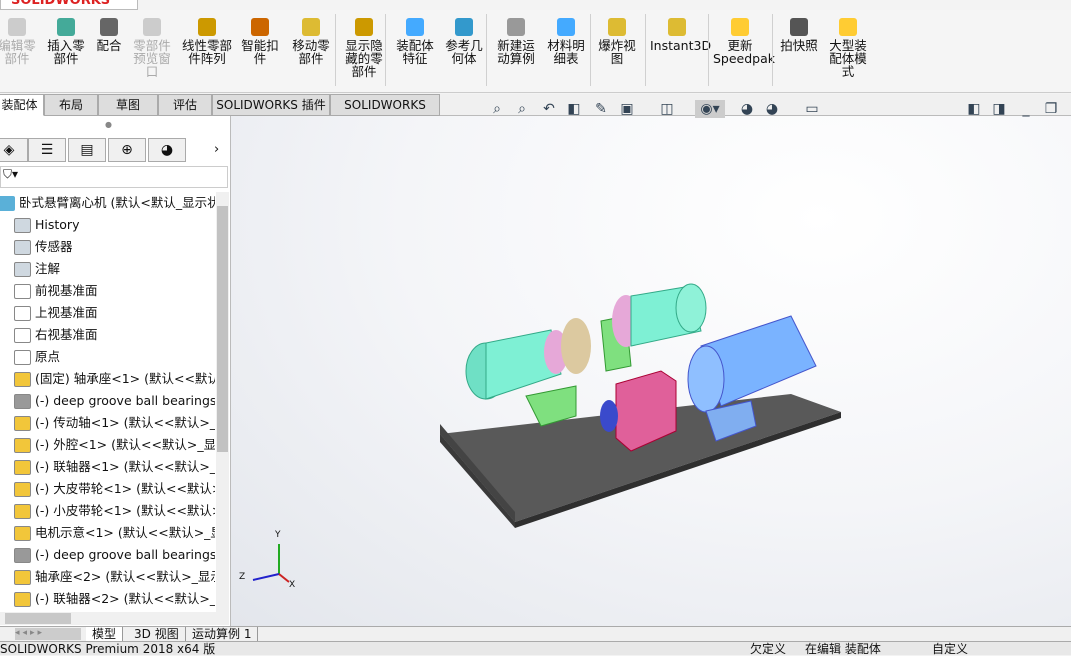 This screenshot has width=1071, height=656. Describe the element at coordinates (107, 423) in the screenshot. I see `tree-item: (-) 传动轴<1> (默认<<默认>_显示状态` at that location.